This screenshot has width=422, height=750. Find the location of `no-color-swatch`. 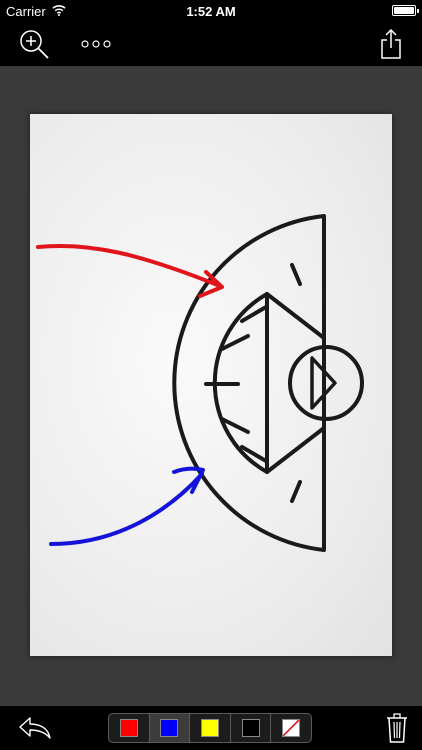

no-color-swatch is located at coordinates (291, 728).